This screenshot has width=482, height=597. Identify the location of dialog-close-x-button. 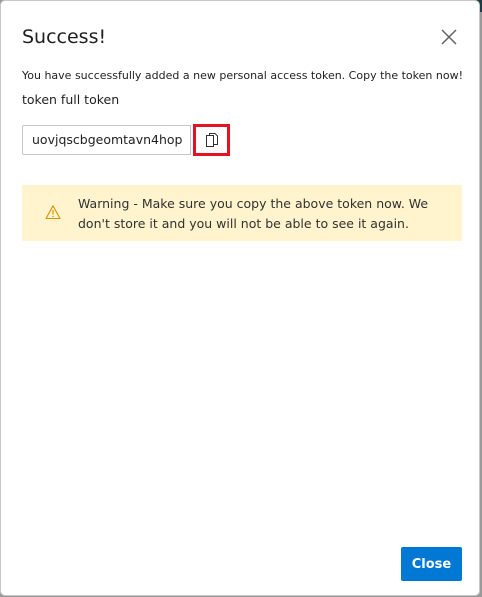
(449, 37).